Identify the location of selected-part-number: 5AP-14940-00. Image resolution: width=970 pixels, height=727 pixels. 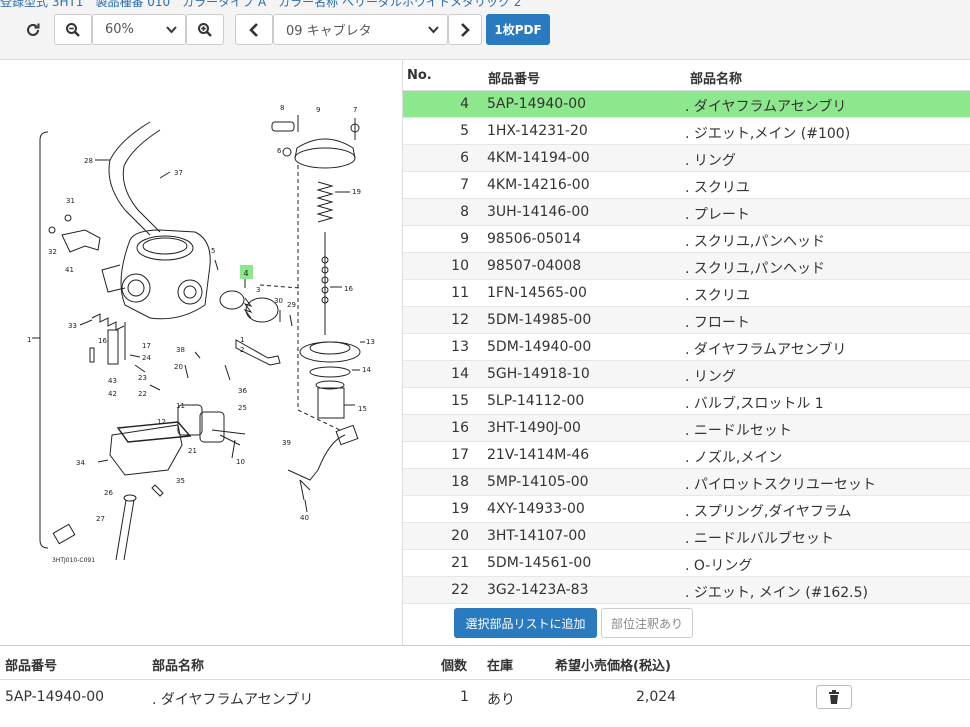
(55, 697).